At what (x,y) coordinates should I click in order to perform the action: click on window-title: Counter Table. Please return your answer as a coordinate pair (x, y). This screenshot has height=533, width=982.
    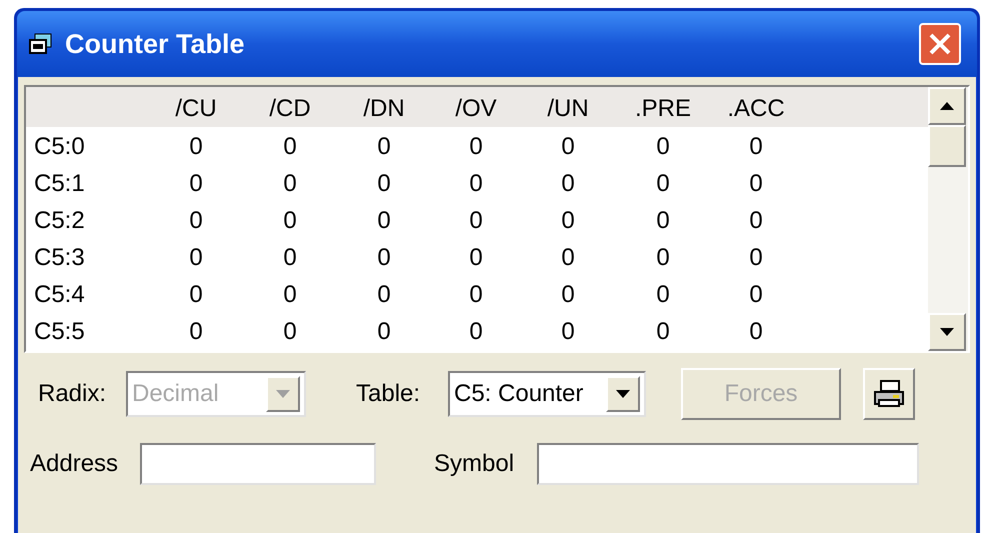
    Looking at the image, I should click on (155, 44).